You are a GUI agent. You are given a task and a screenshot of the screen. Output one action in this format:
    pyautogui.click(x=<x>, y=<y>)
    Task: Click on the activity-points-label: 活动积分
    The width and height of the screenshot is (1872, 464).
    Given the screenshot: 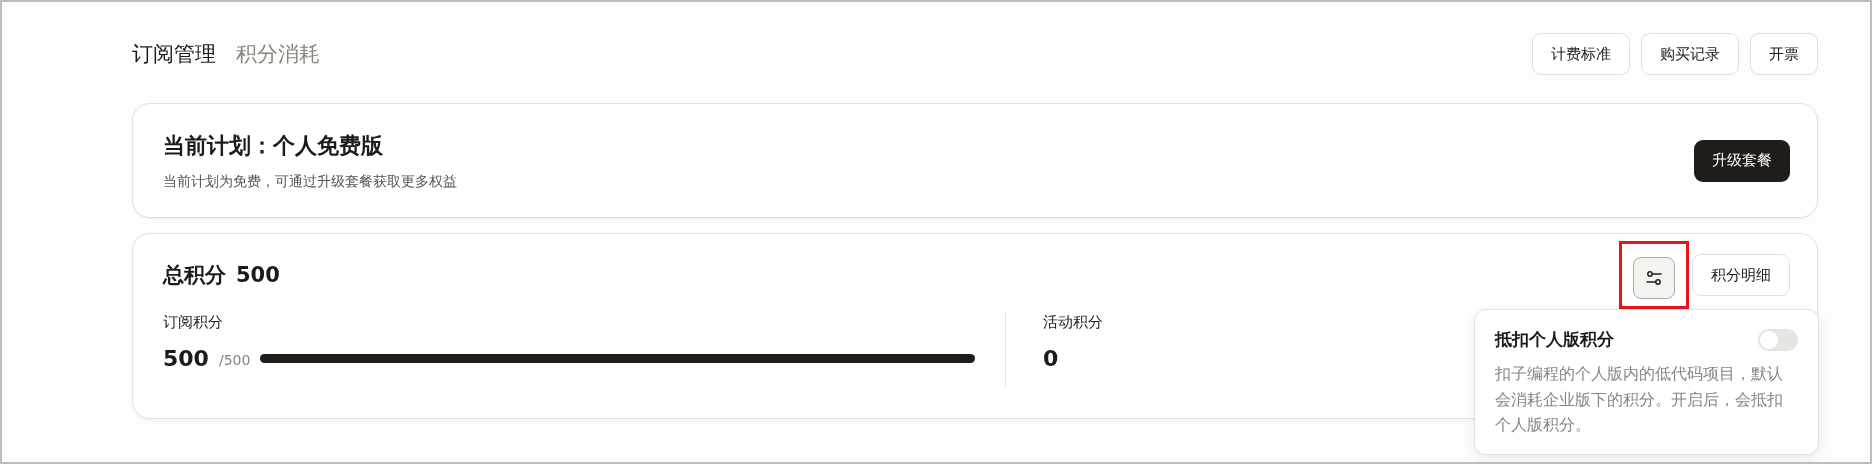 What is the action you would take?
    pyautogui.click(x=1073, y=322)
    